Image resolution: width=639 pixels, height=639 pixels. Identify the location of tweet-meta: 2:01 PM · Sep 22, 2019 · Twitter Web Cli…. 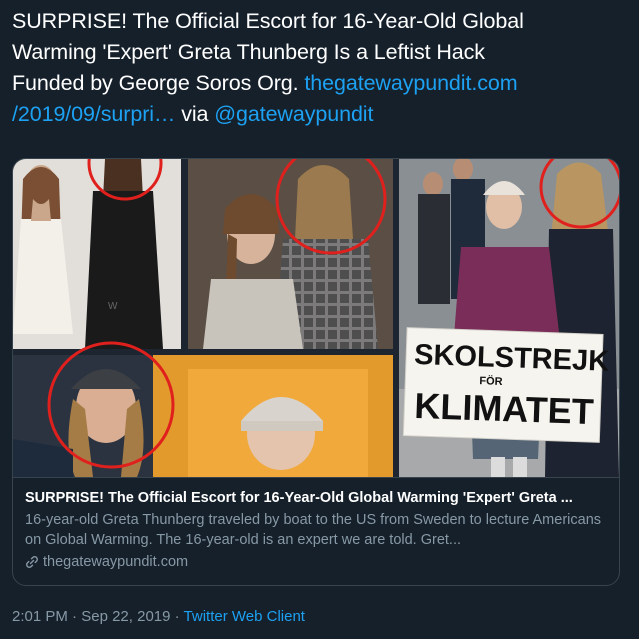
(158, 616).